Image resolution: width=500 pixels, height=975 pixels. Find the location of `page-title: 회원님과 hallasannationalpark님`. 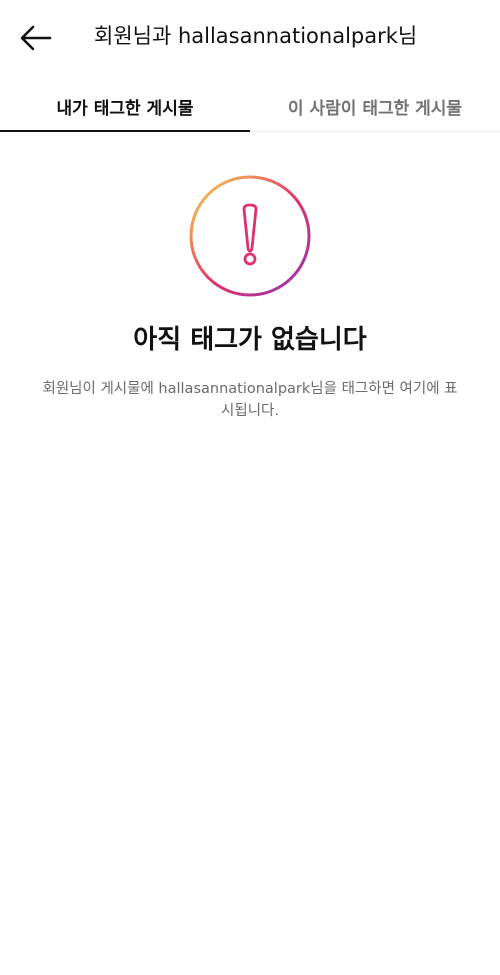

page-title: 회원님과 hallasannationalpark님 is located at coordinates (256, 36).